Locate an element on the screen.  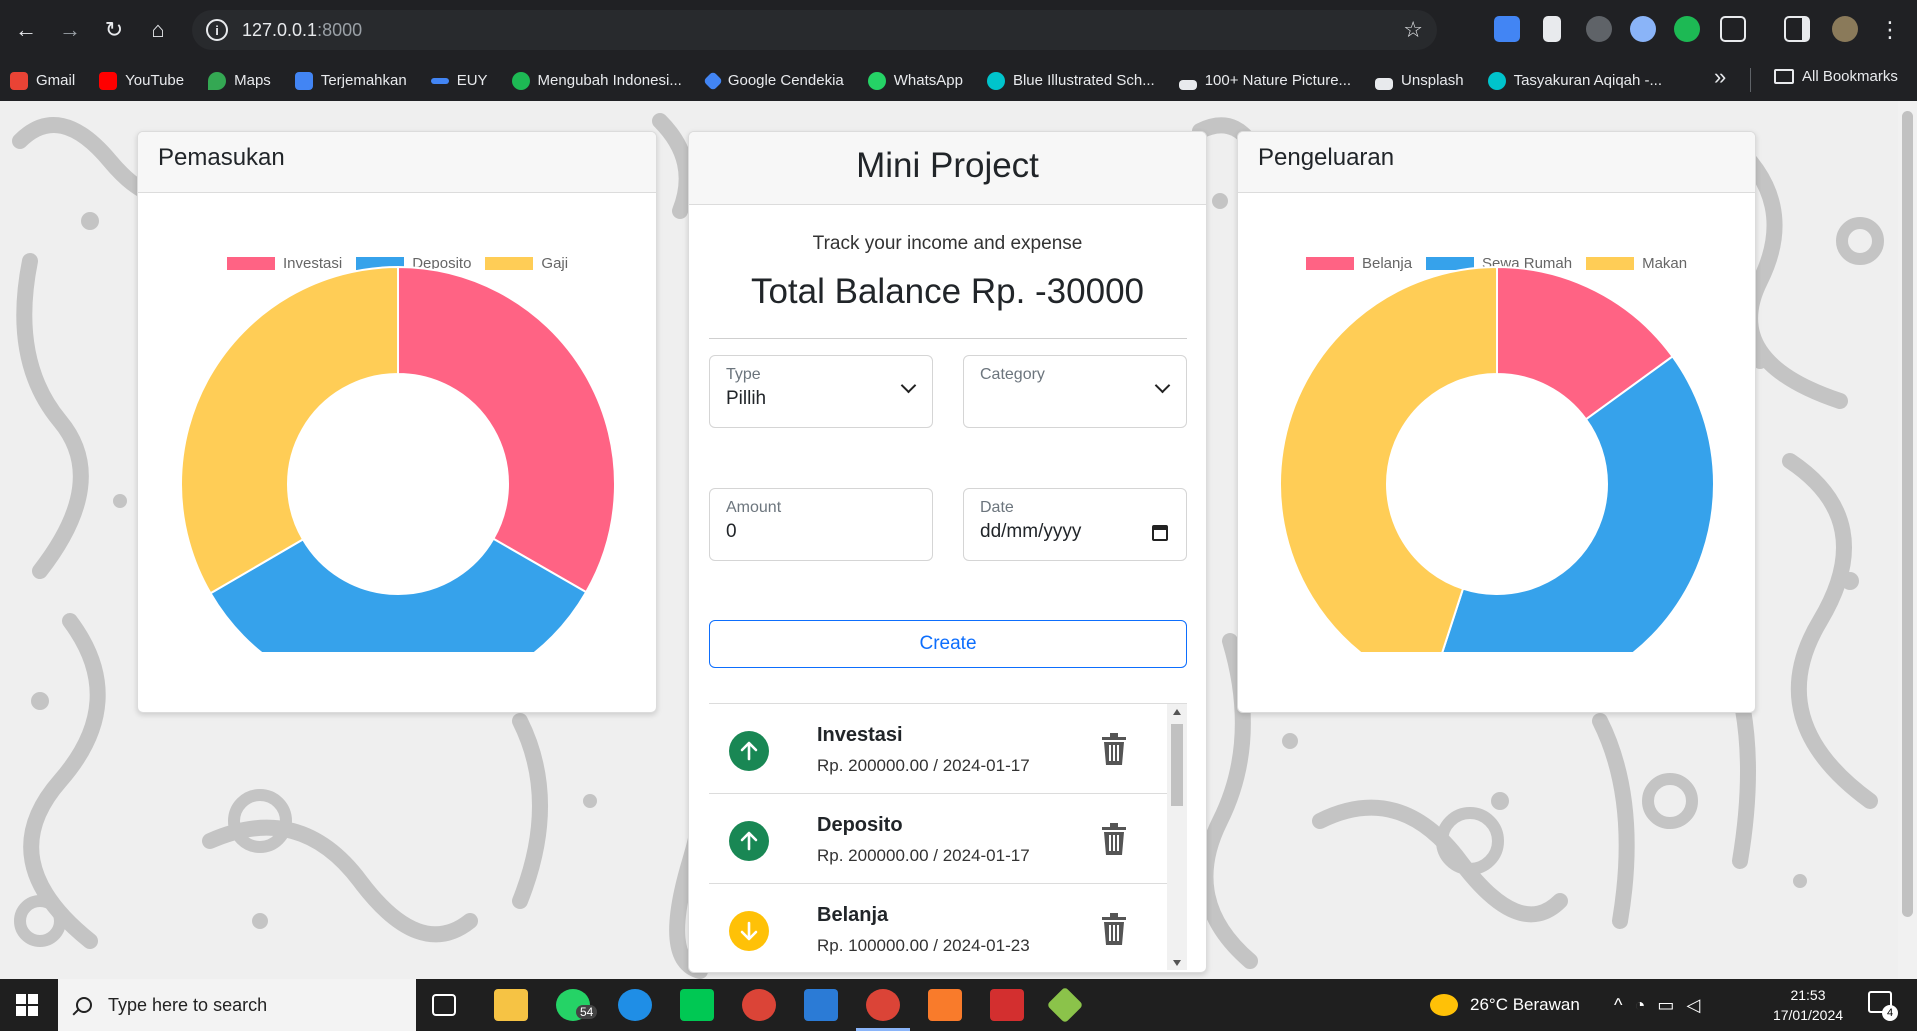
category-select: Category is located at coordinates (1075, 391).